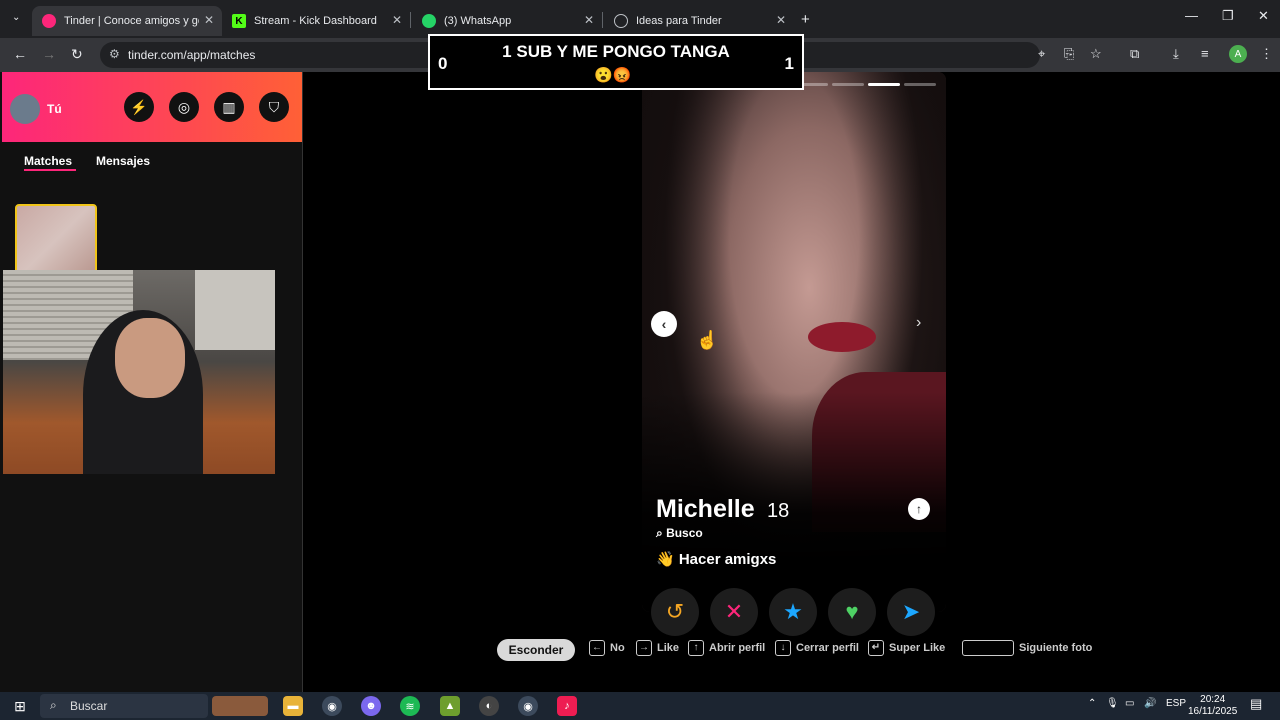 This screenshot has height=720, width=1280. I want to click on looking-for-value: 👋 Hacer amigxs, so click(716, 559).